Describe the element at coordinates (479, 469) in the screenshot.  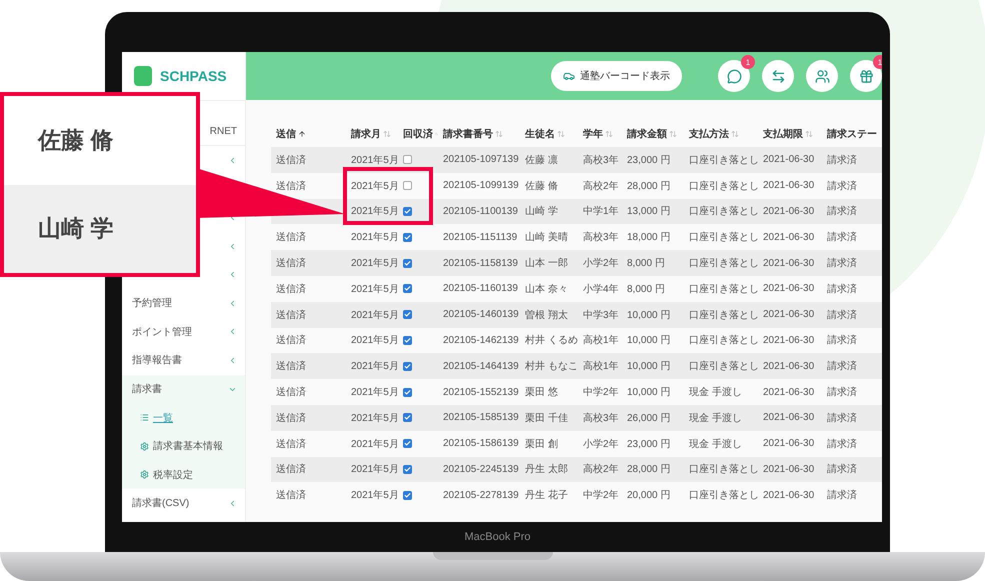
I see `table-cell: 202105-2245139` at that location.